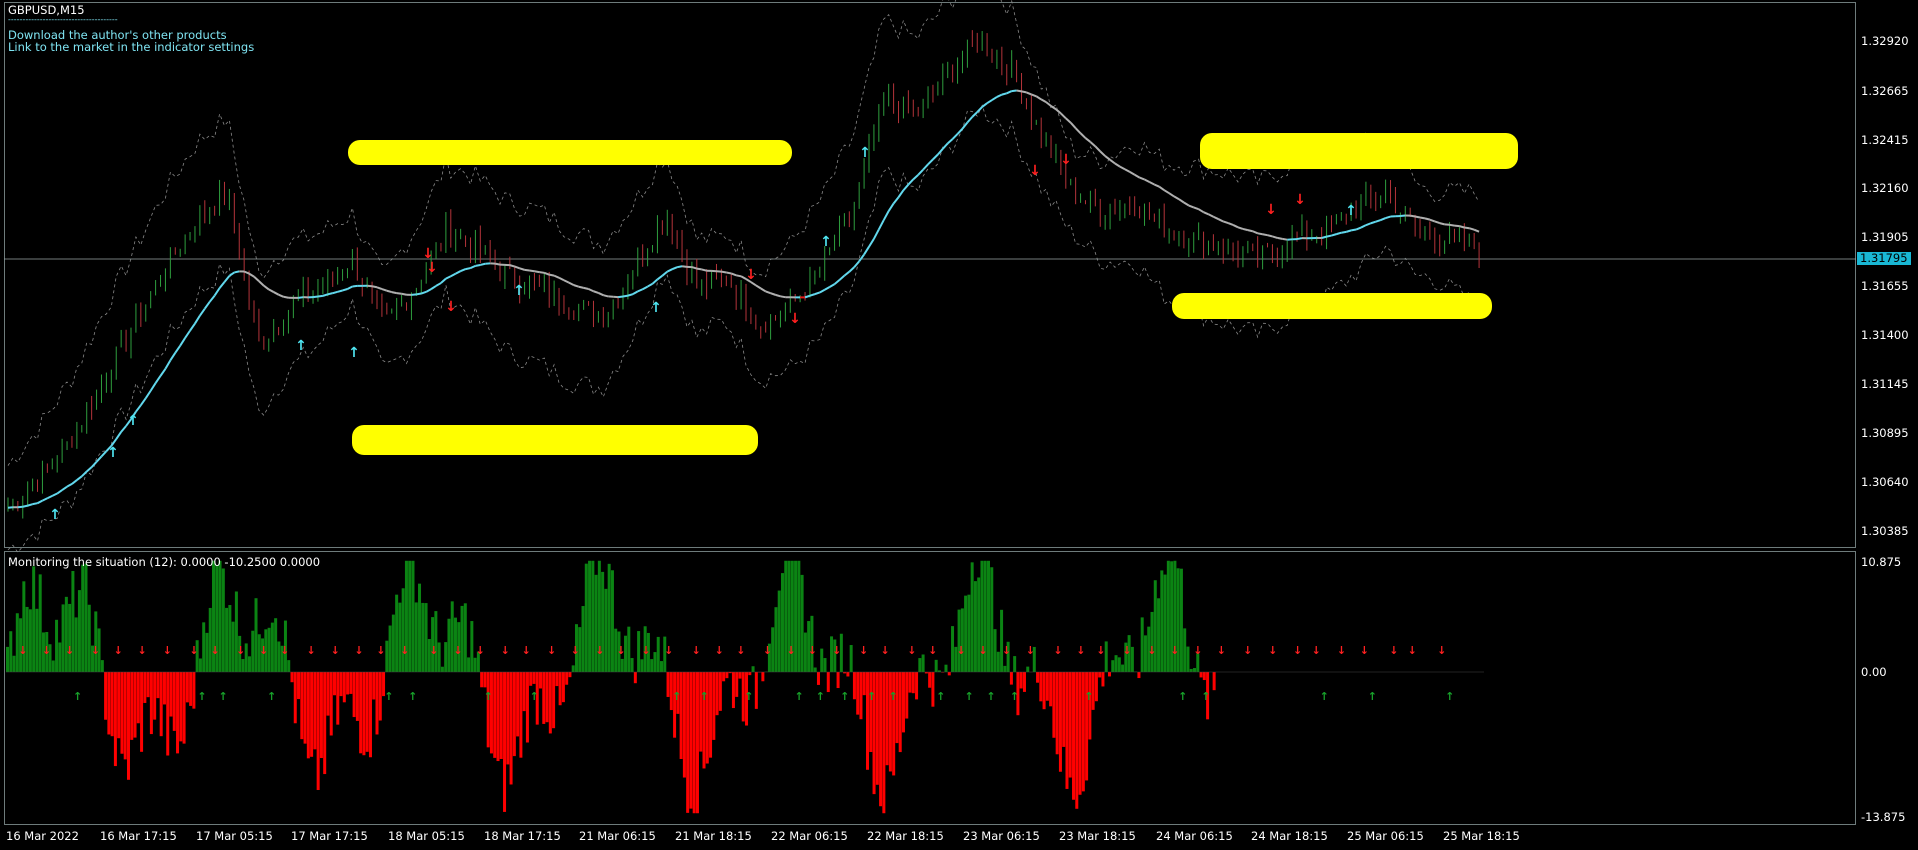 The image size is (1918, 850). What do you see at coordinates (905, 836) in the screenshot?
I see `x-label: 22 Mar 18:15` at bounding box center [905, 836].